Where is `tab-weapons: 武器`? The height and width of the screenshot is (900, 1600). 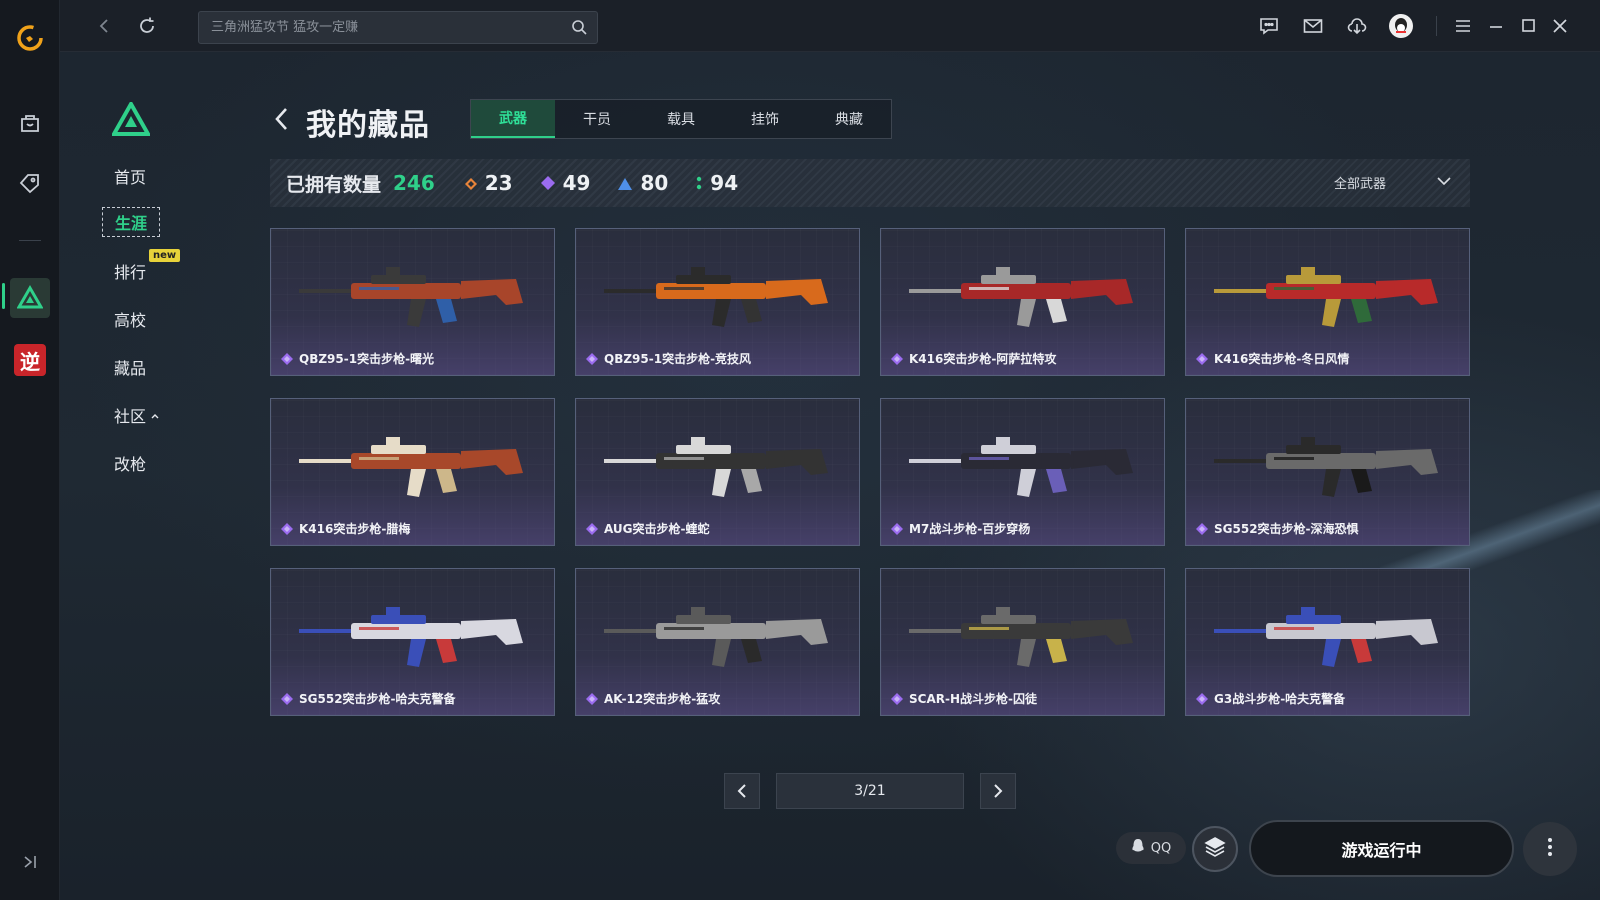 tab-weapons: 武器 is located at coordinates (513, 119).